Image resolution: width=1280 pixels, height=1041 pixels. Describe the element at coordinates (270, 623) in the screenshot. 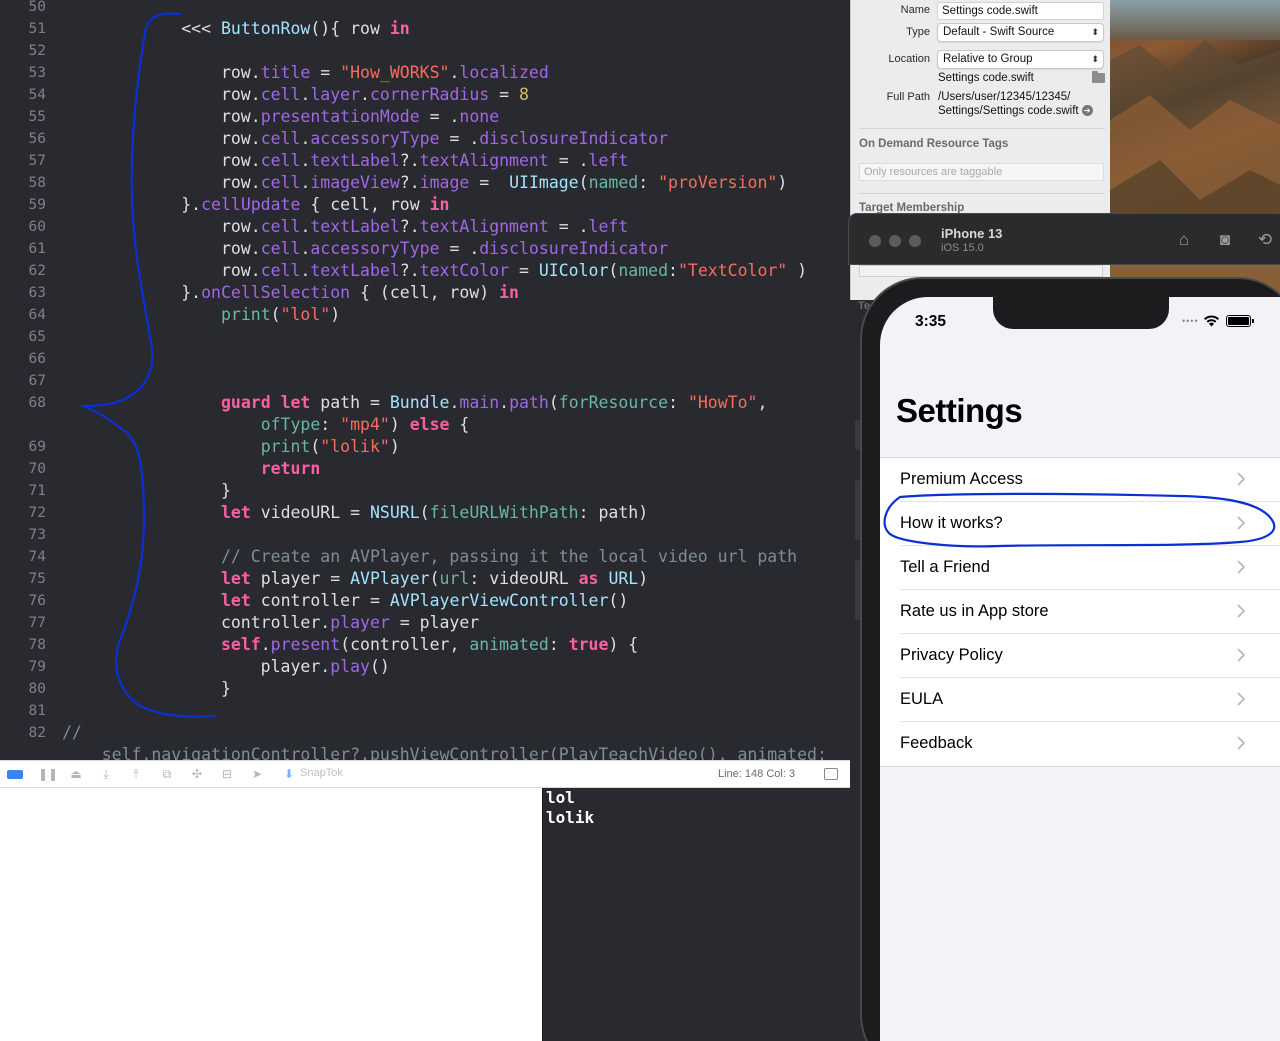

I see `code-text: controller.player = player` at that location.